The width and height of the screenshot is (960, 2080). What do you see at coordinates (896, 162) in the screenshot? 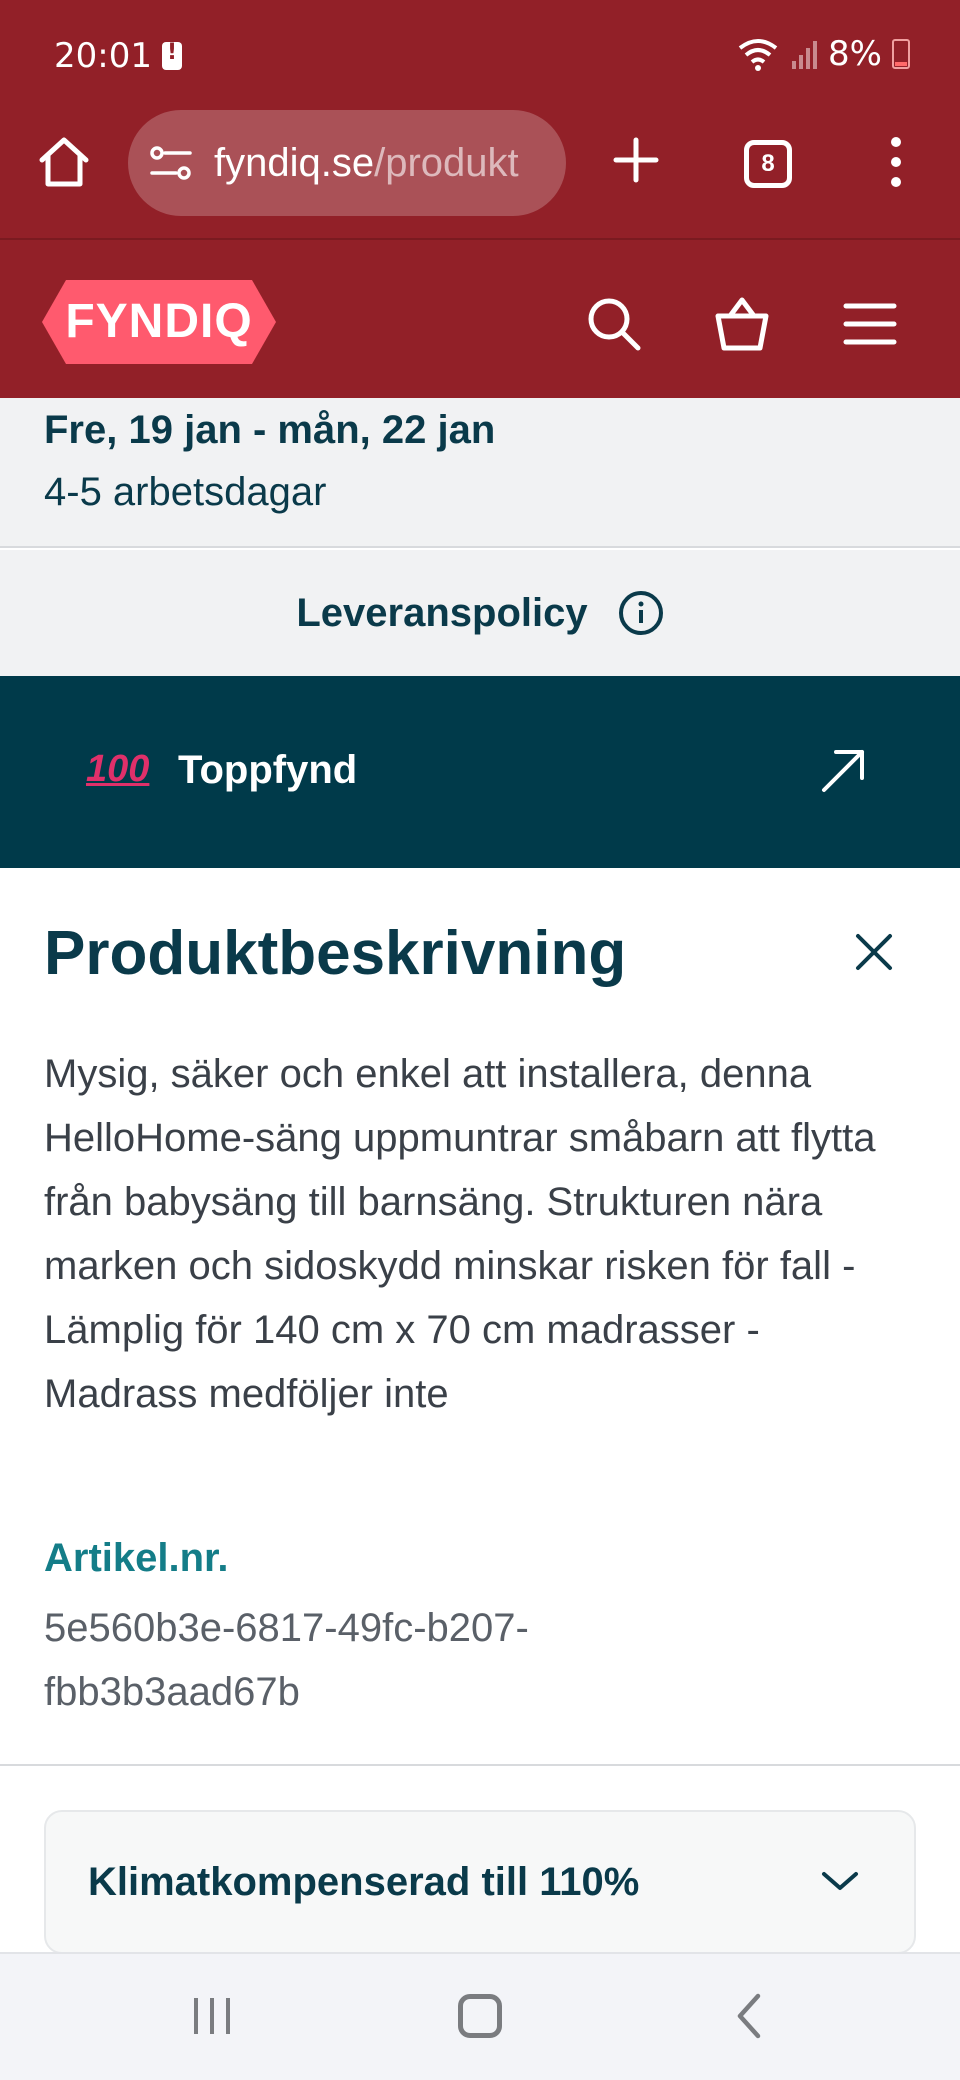
I see `more-icon` at bounding box center [896, 162].